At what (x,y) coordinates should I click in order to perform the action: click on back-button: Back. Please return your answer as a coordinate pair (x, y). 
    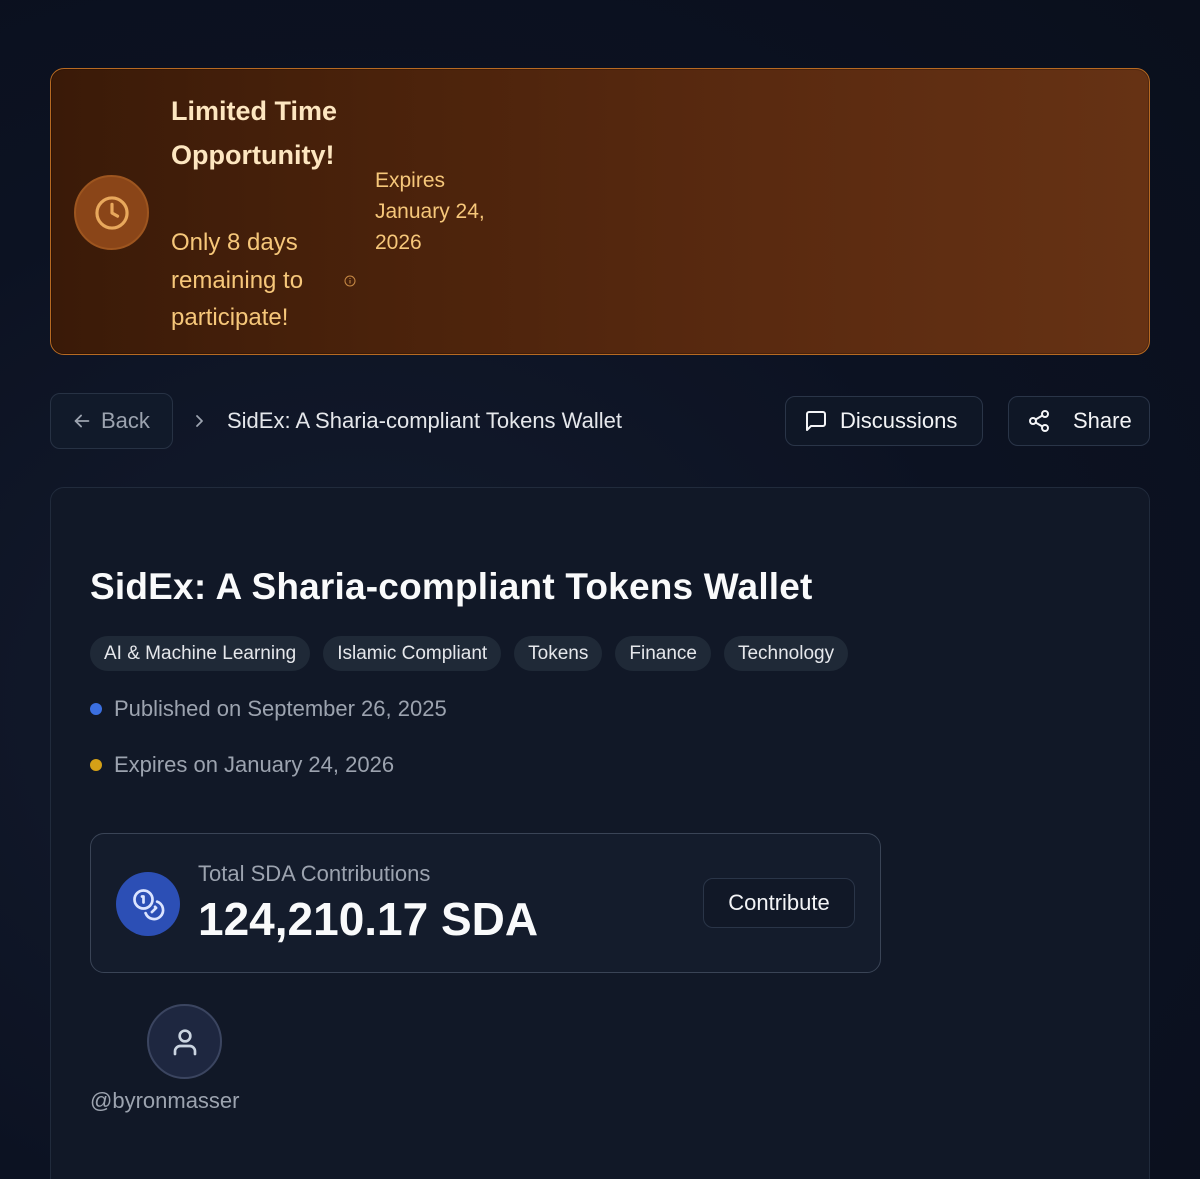
    Looking at the image, I should click on (111, 421).